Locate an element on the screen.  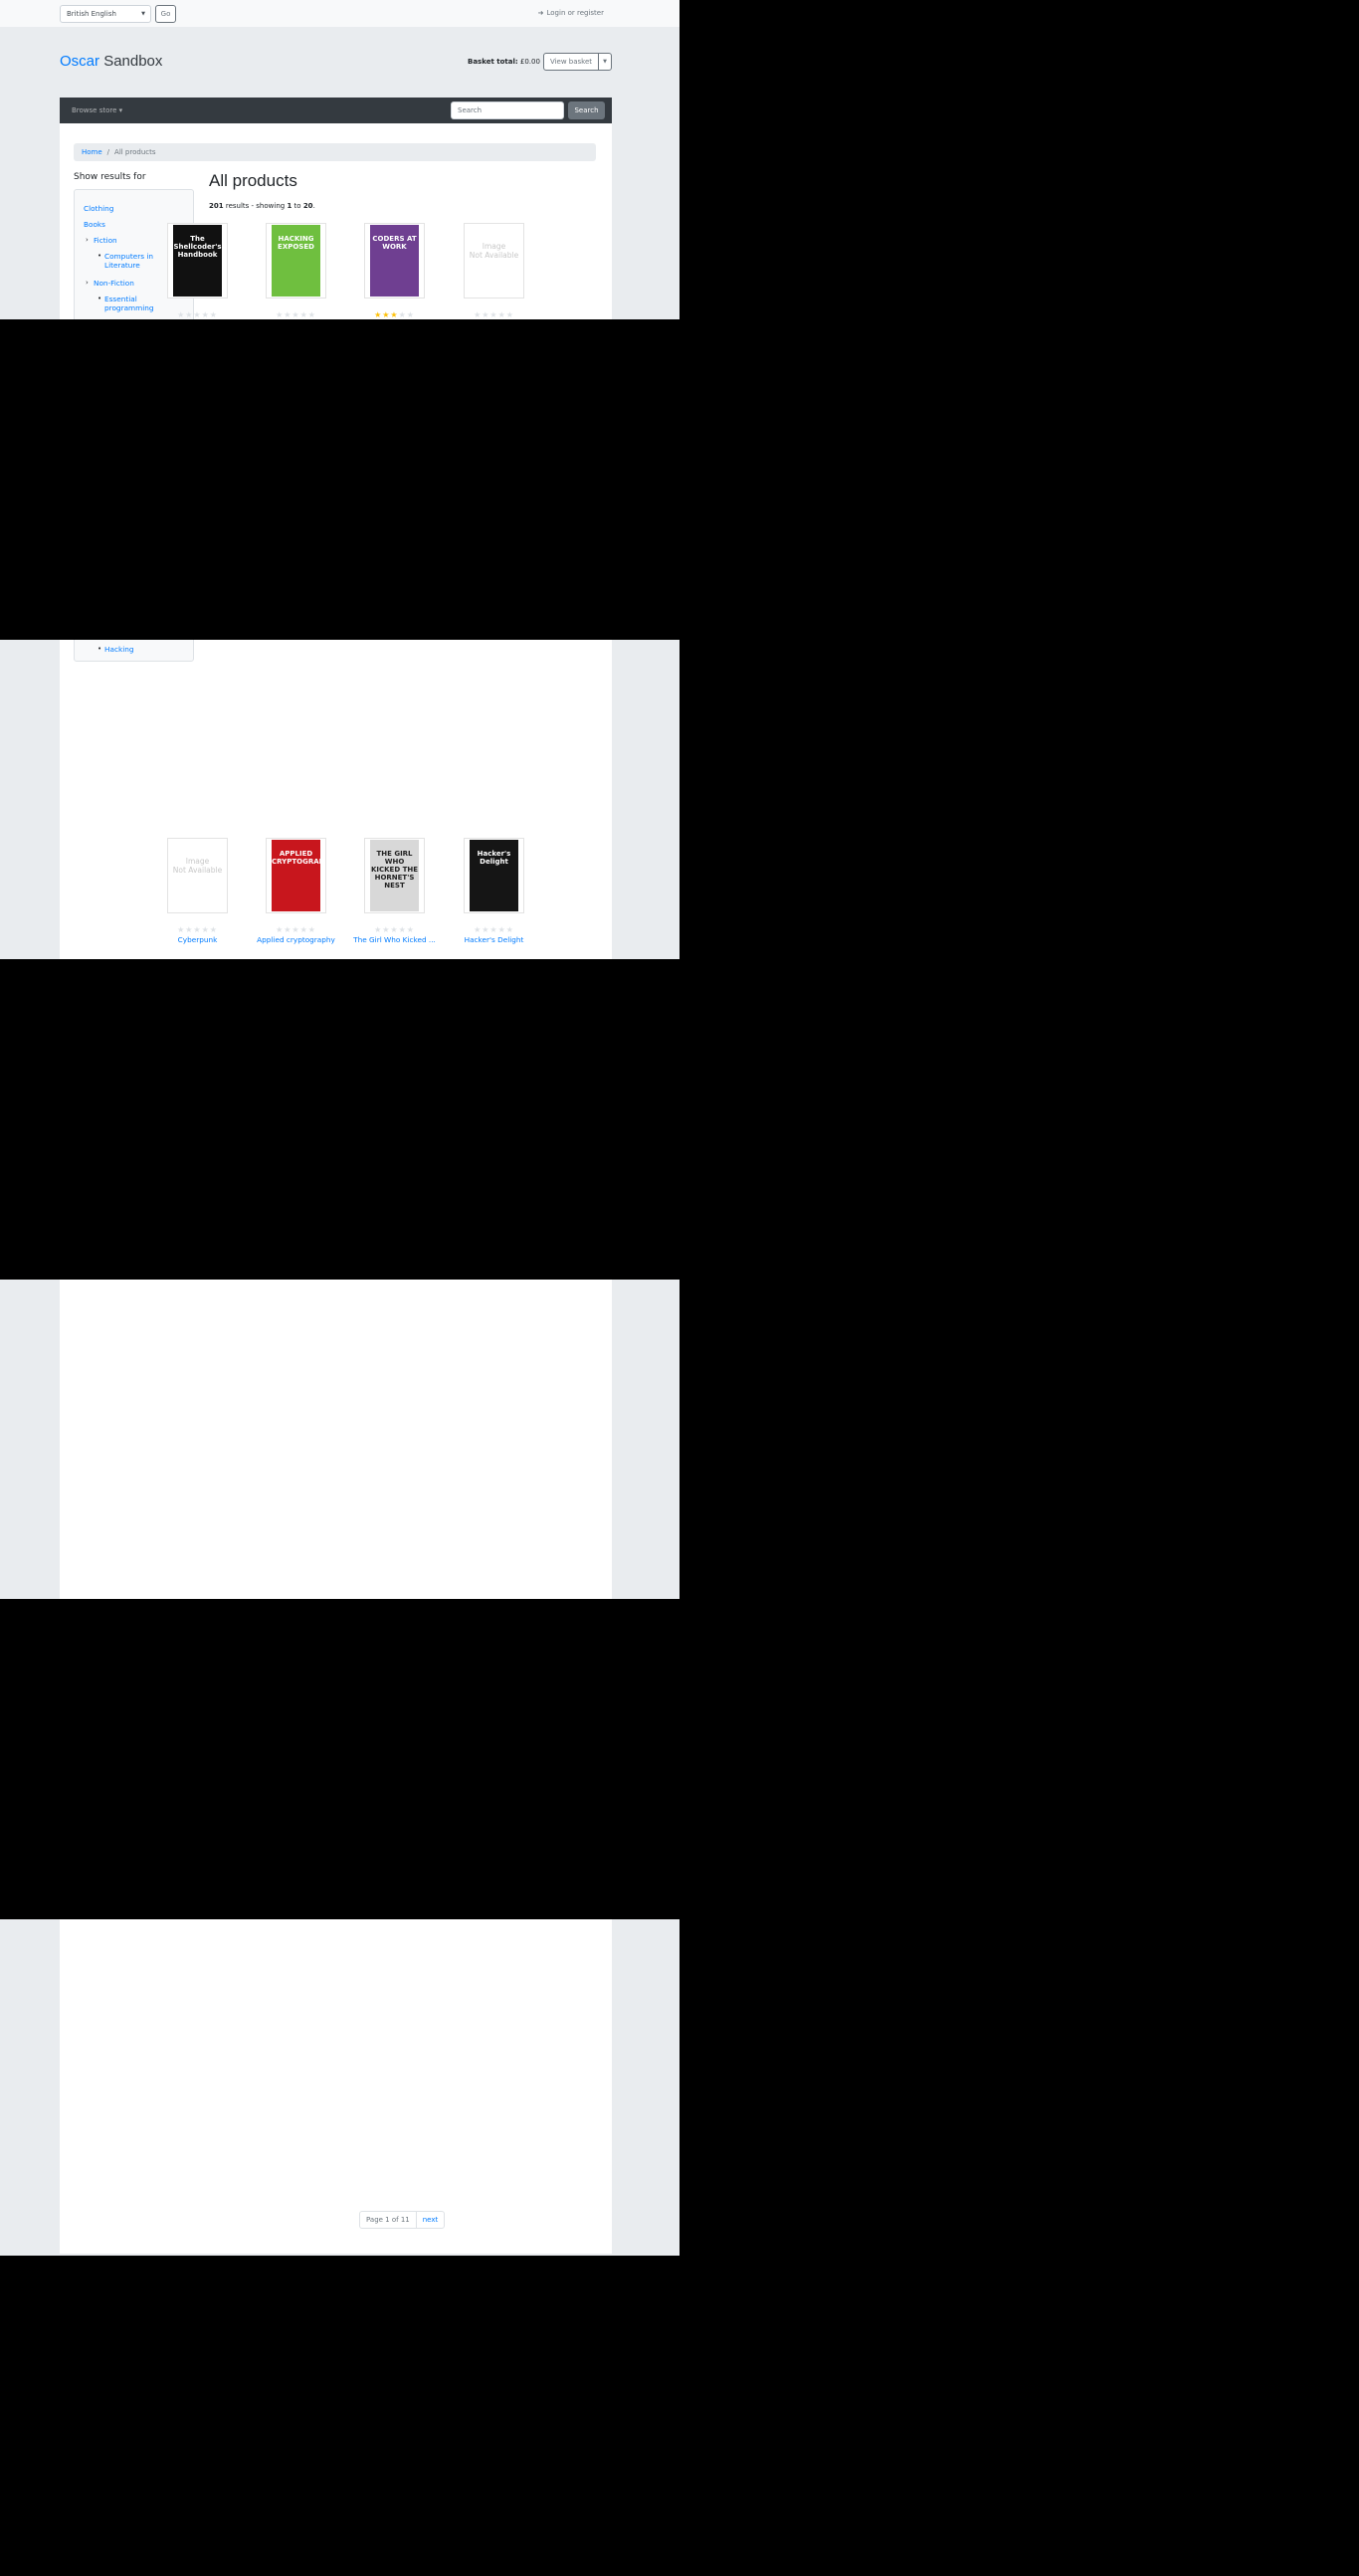
product-cover-image: APPLIED CRYPTOGRAPHY is located at coordinates (296, 876).